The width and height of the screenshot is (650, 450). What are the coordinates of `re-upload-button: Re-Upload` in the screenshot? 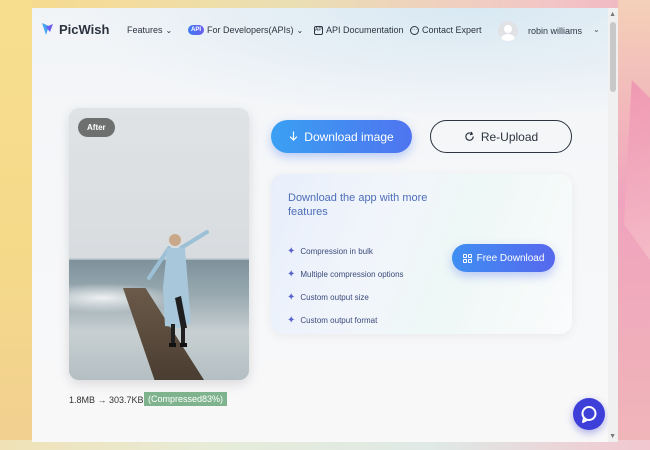 It's located at (501, 136).